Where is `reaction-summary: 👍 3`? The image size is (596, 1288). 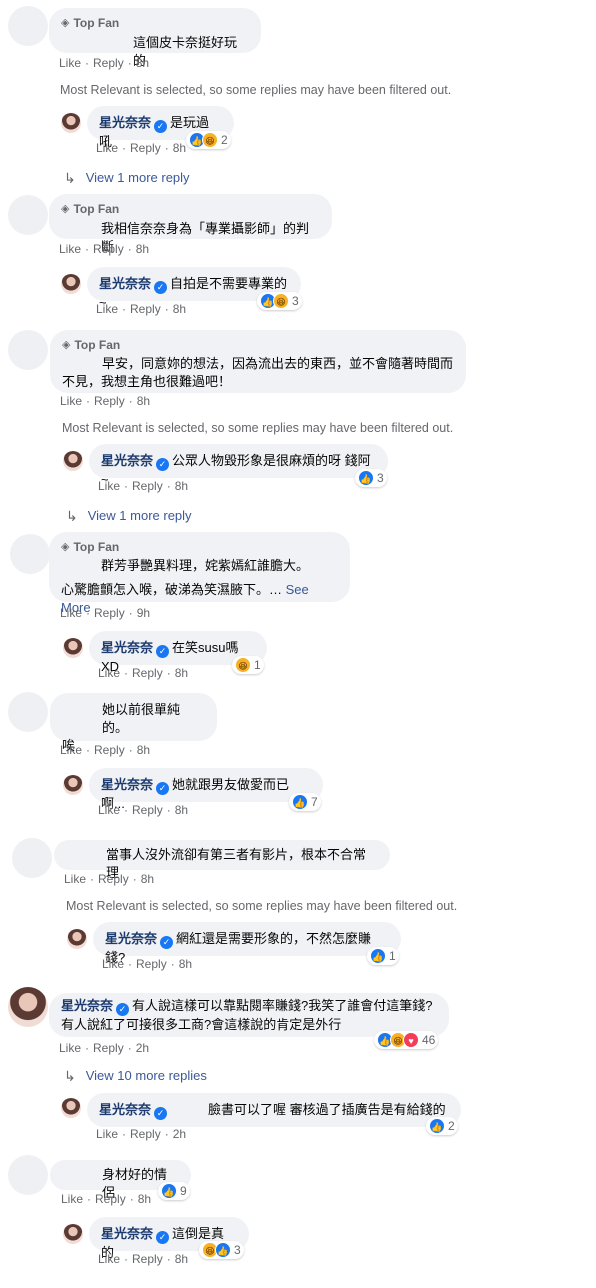 reaction-summary: 👍 3 is located at coordinates (371, 478).